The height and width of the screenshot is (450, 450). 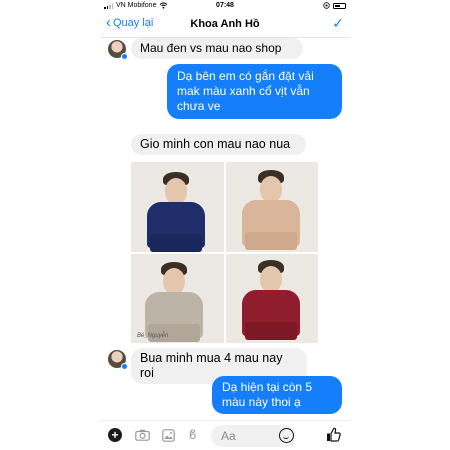 I want to click on location-icon, so click(x=326, y=5).